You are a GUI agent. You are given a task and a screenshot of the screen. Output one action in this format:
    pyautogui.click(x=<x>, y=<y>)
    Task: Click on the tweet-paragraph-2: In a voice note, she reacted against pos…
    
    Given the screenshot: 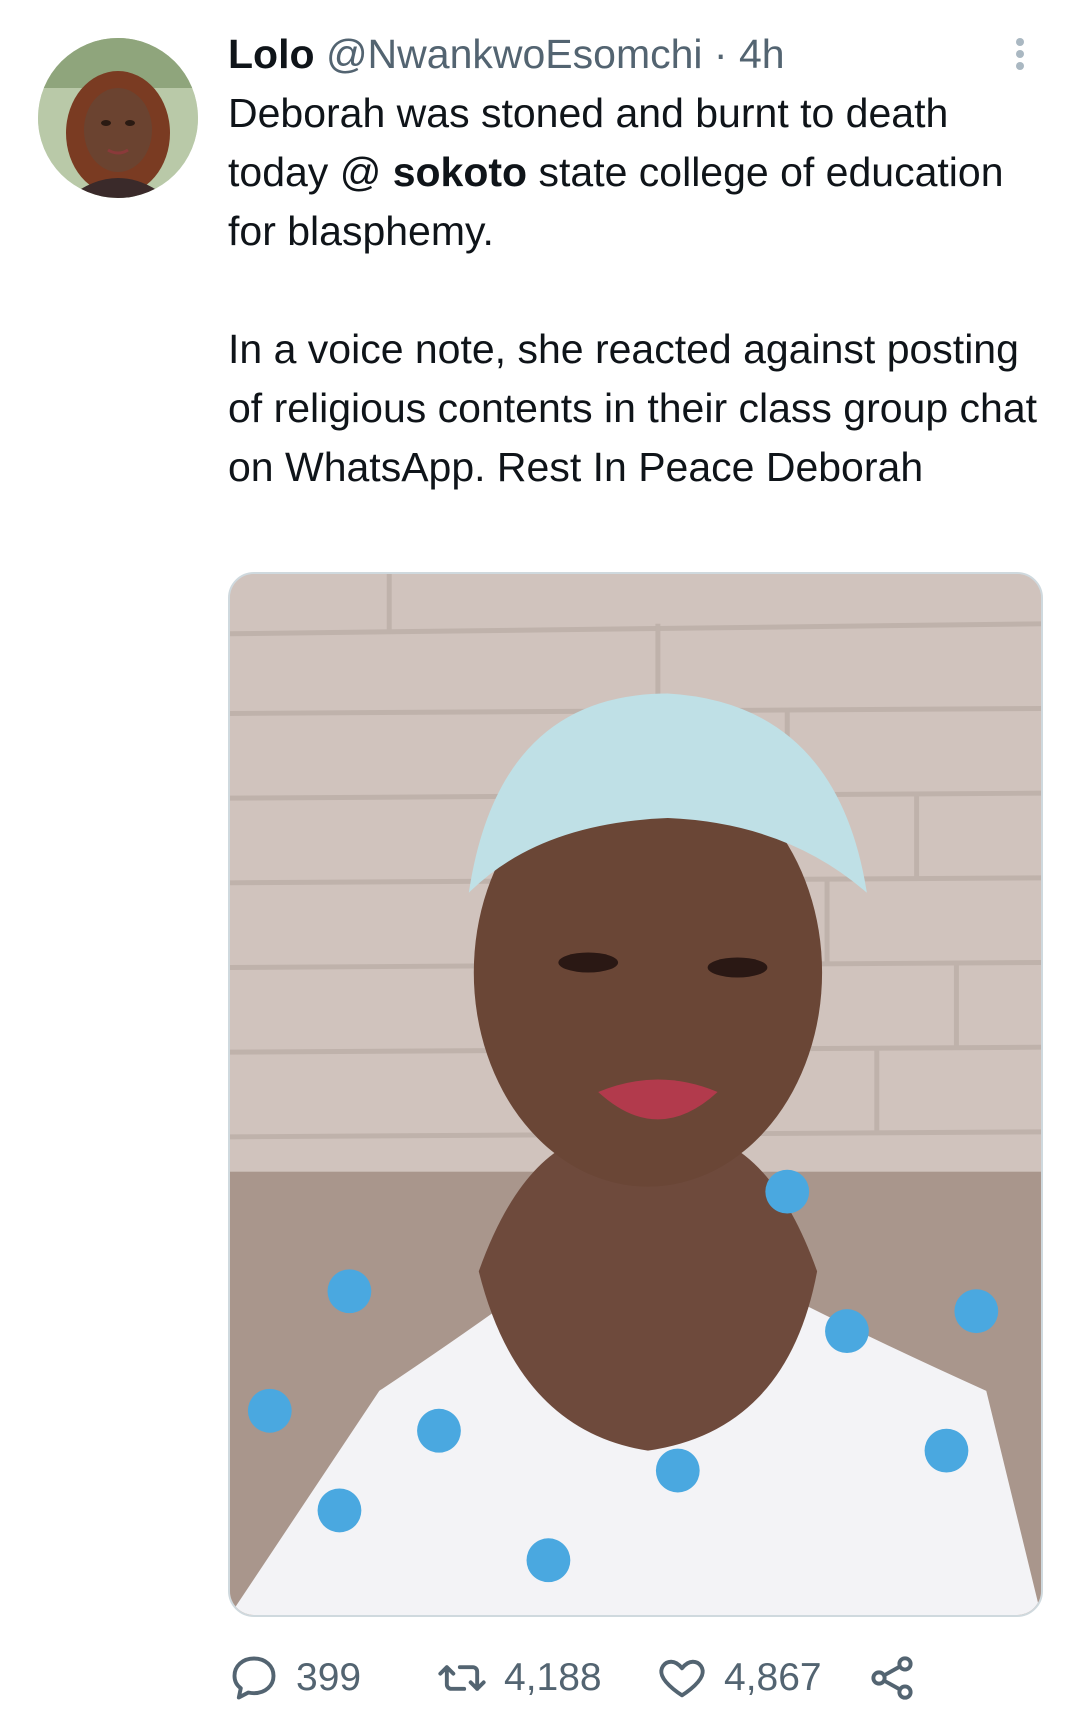 What is the action you would take?
    pyautogui.click(x=633, y=408)
    